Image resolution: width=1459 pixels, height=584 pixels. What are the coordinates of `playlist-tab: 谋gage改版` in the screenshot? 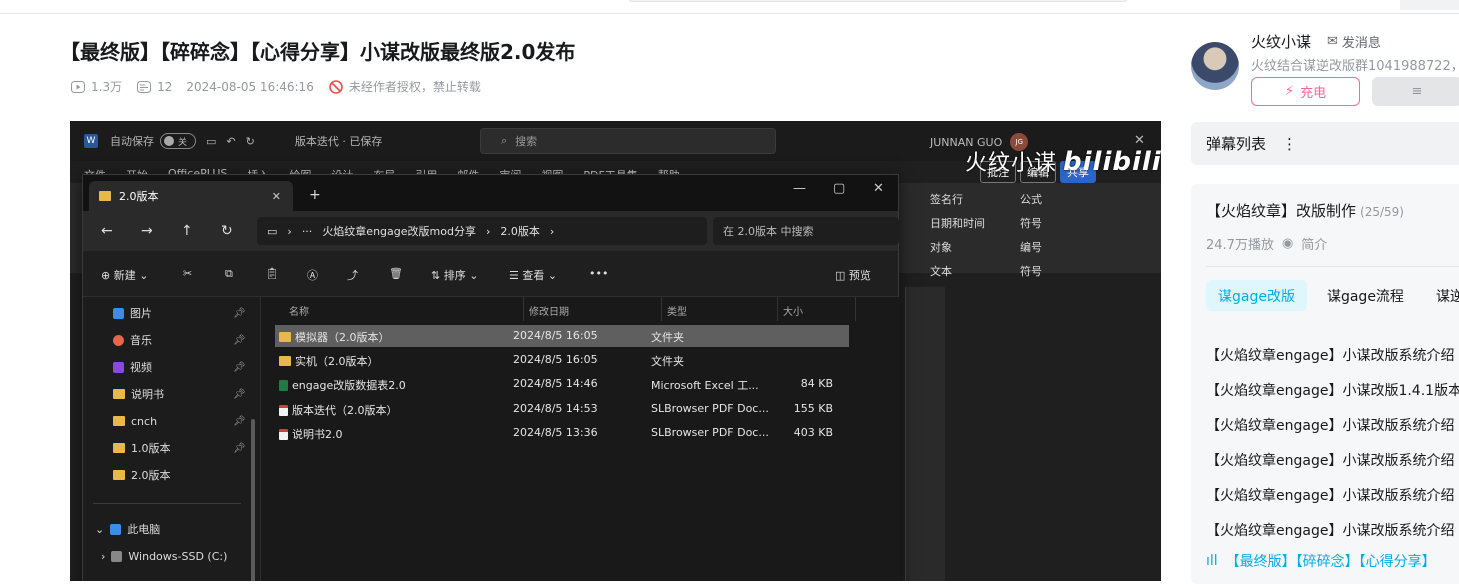 It's located at (1256, 295).